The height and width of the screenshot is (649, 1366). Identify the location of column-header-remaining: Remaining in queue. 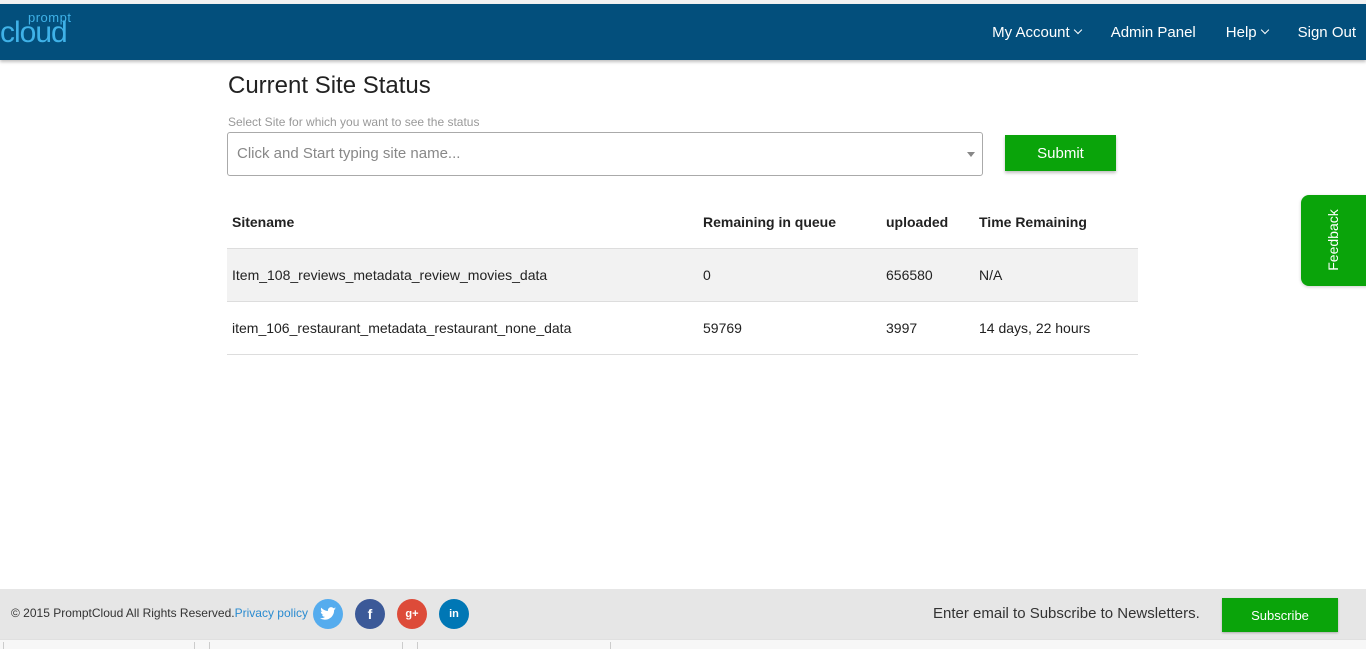
(789, 222).